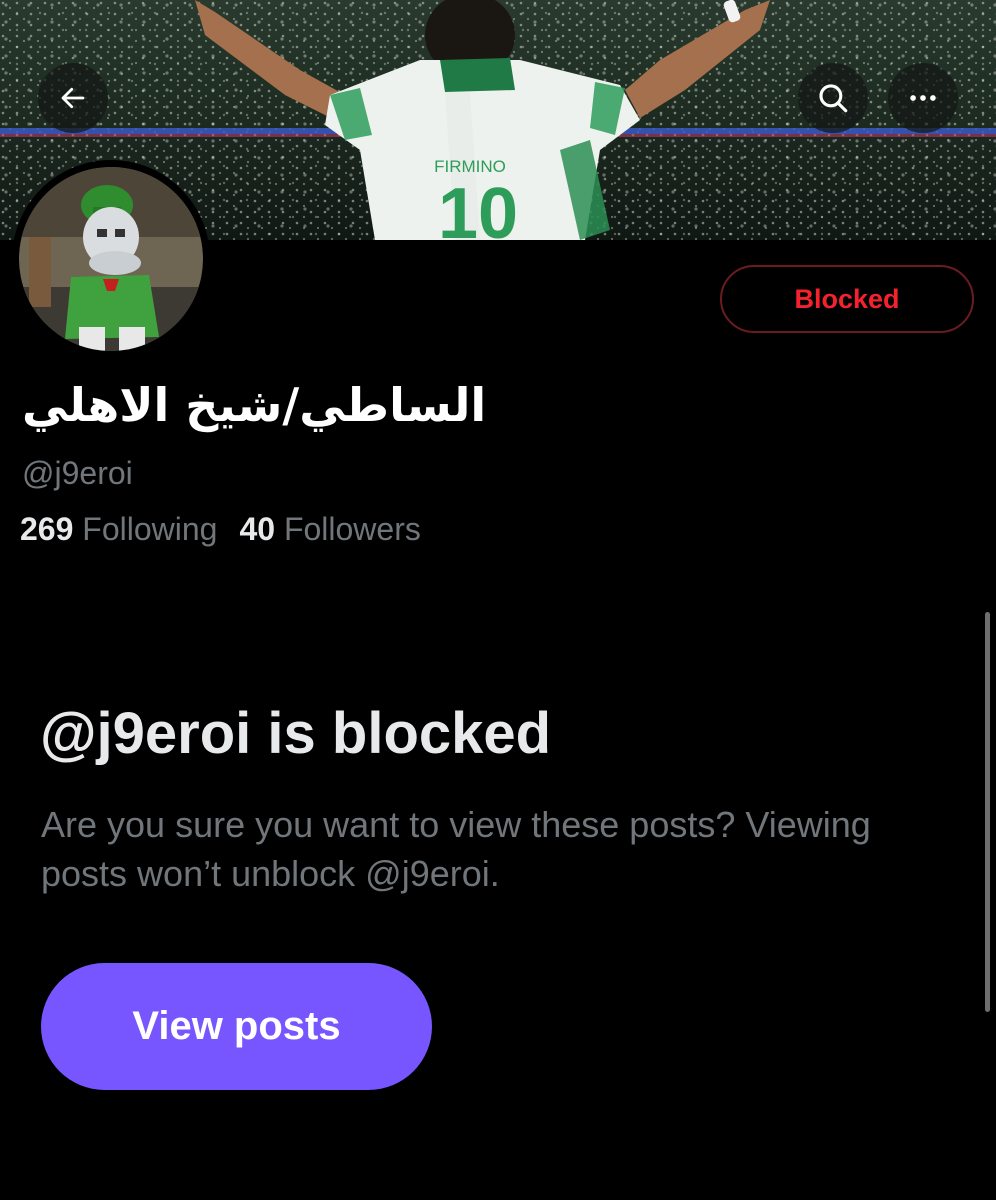 This screenshot has width=996, height=1200. Describe the element at coordinates (150, 529) in the screenshot. I see `following-label: Following` at that location.